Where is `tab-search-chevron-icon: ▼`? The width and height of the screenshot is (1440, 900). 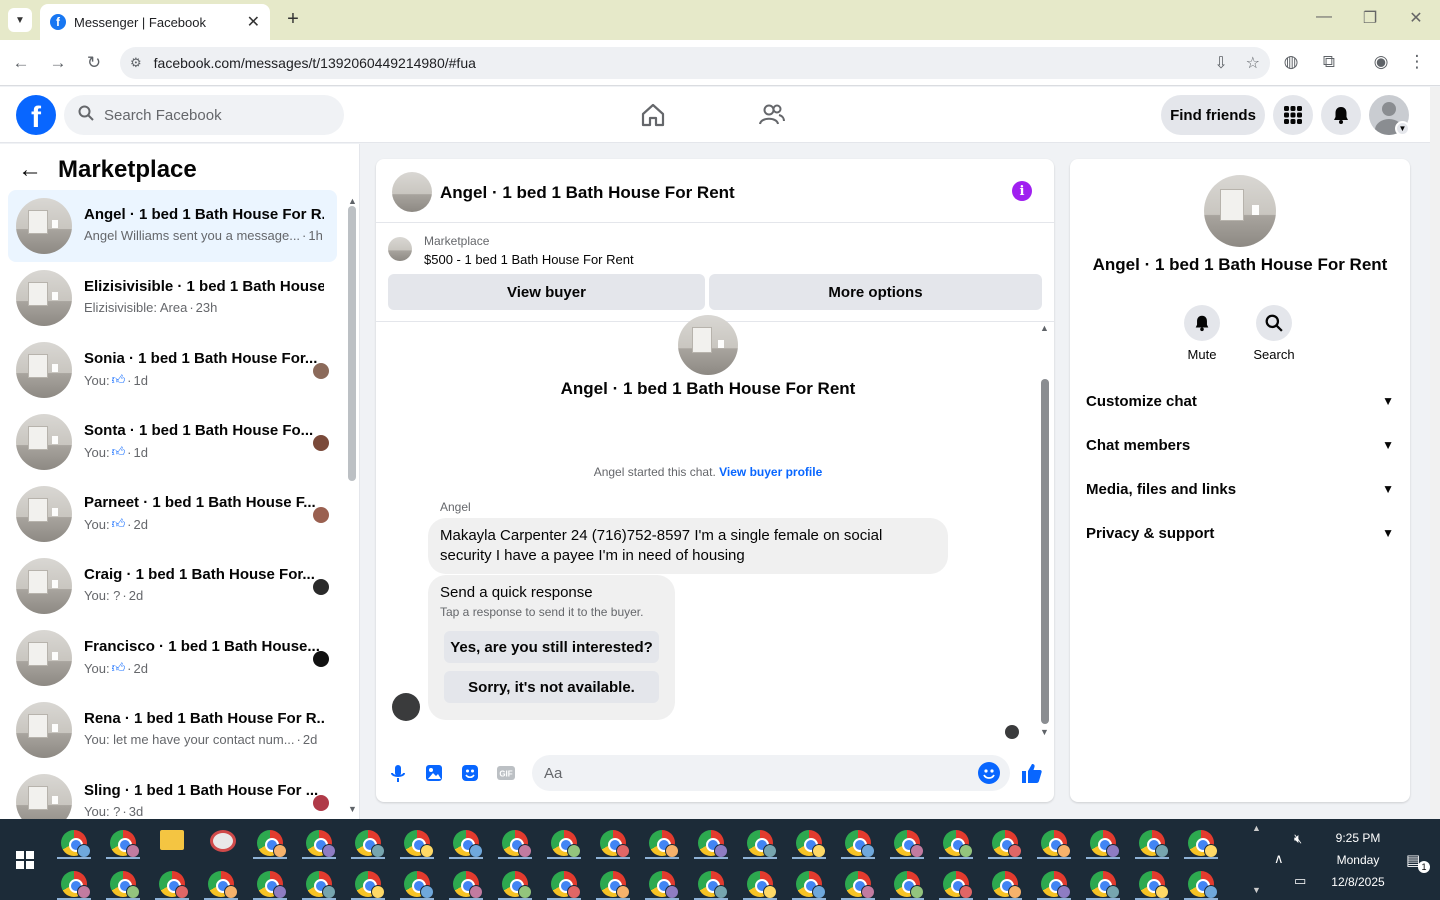 tab-search-chevron-icon: ▼ is located at coordinates (20, 20).